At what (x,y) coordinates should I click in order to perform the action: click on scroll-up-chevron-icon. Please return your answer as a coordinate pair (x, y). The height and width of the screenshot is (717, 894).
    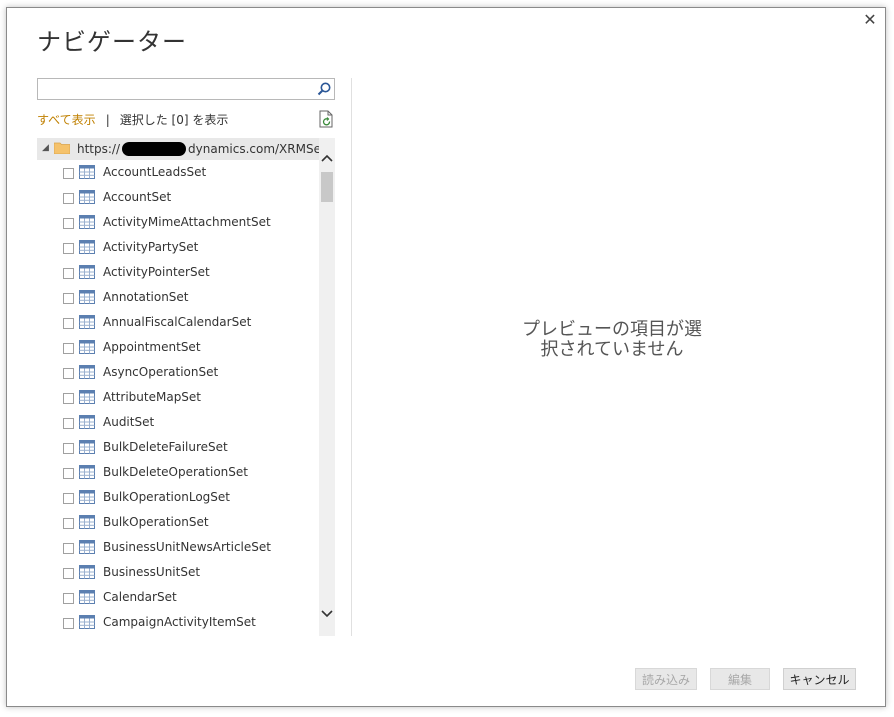
    Looking at the image, I should click on (327, 158).